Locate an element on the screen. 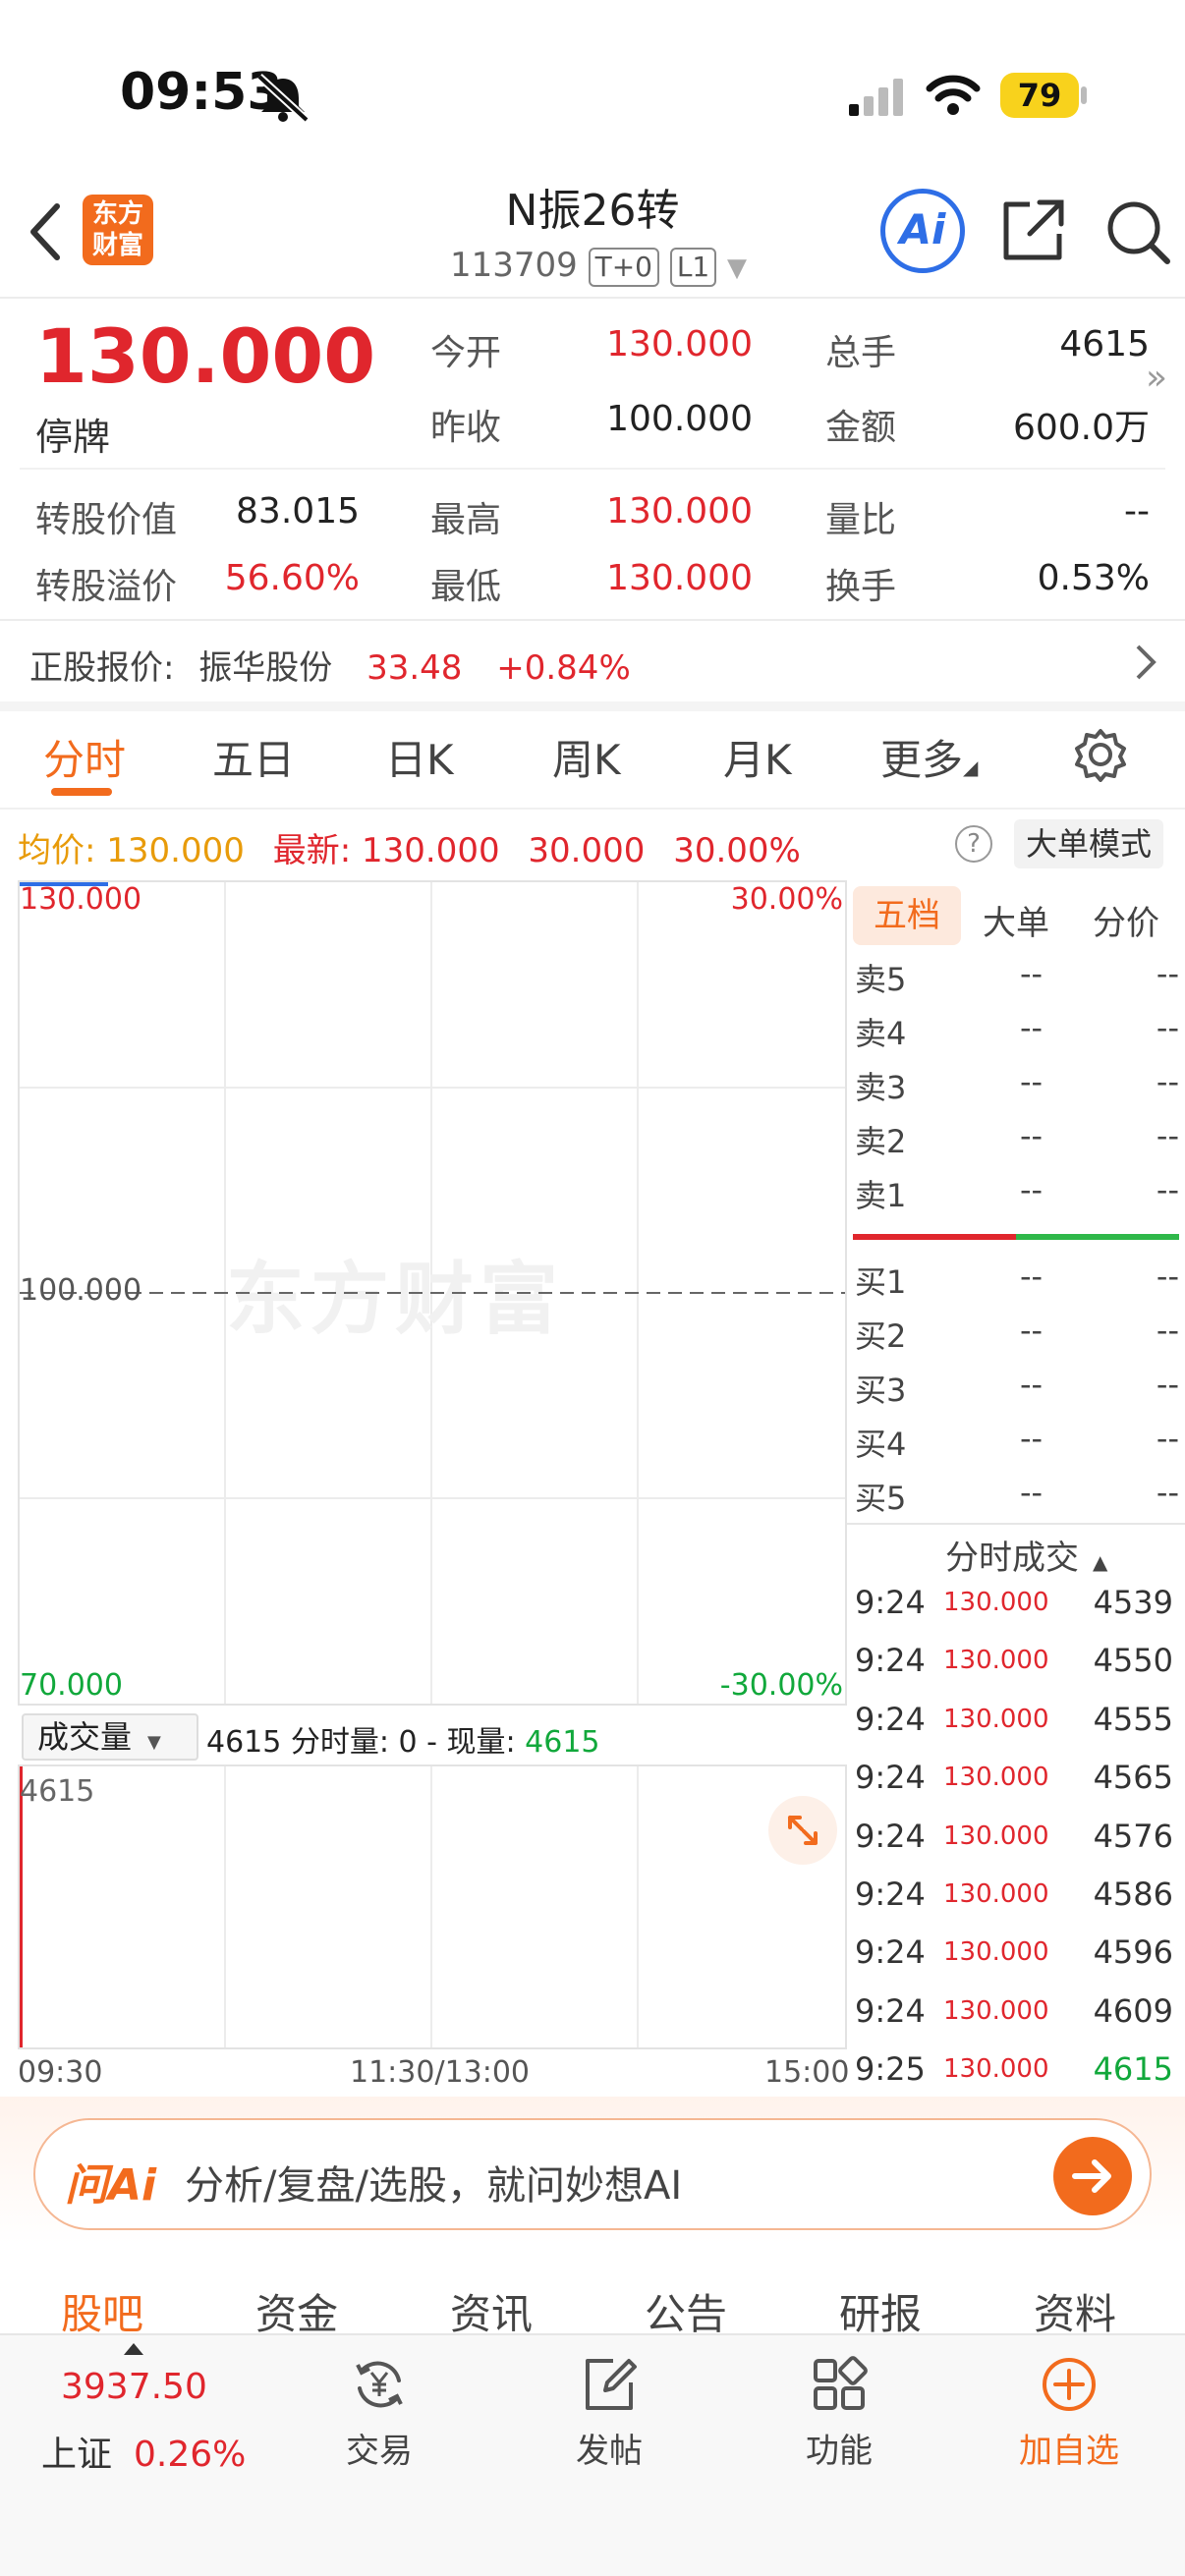 This screenshot has height=2576, width=1185. underlying-row: 正股报价: 振华股份 33.48 +0.84% is located at coordinates (330, 665).